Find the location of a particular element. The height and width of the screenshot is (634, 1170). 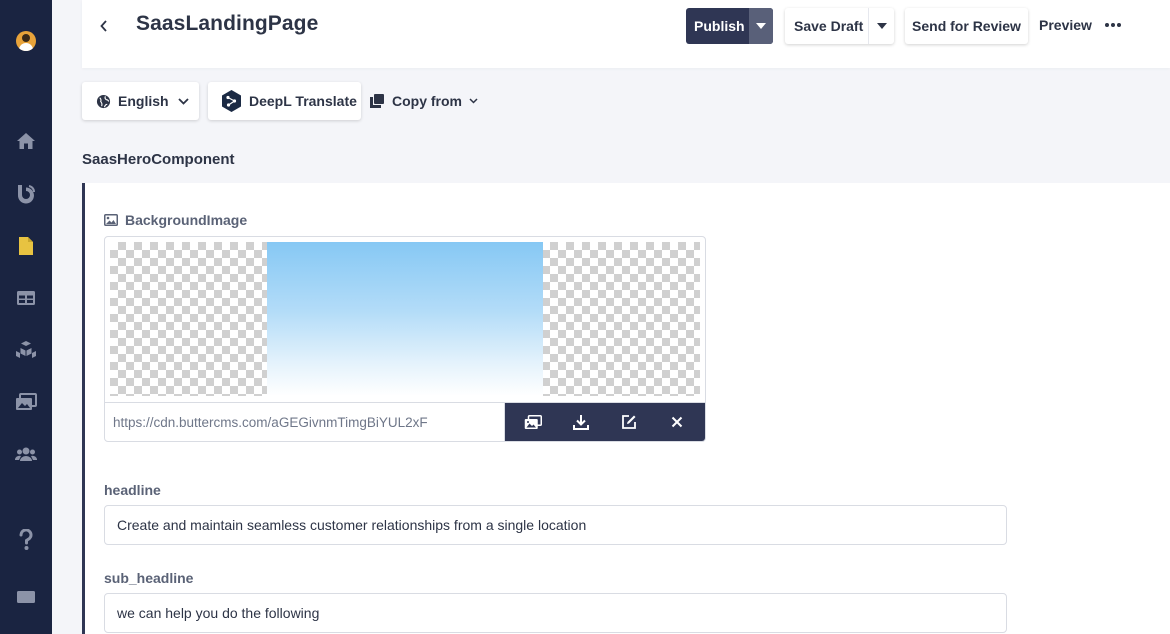

sub-headline-label: sub_headline is located at coordinates (149, 578).